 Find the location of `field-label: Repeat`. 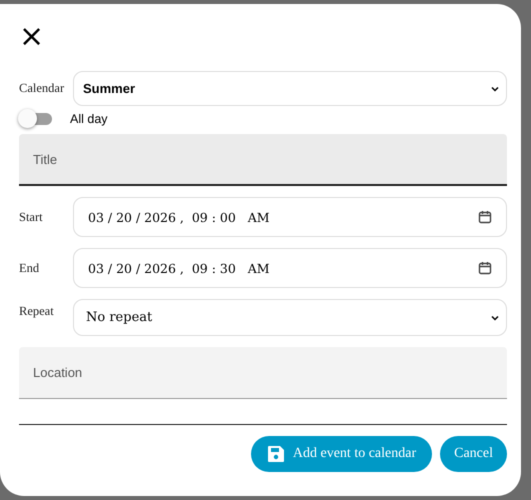

field-label: Repeat is located at coordinates (37, 311).